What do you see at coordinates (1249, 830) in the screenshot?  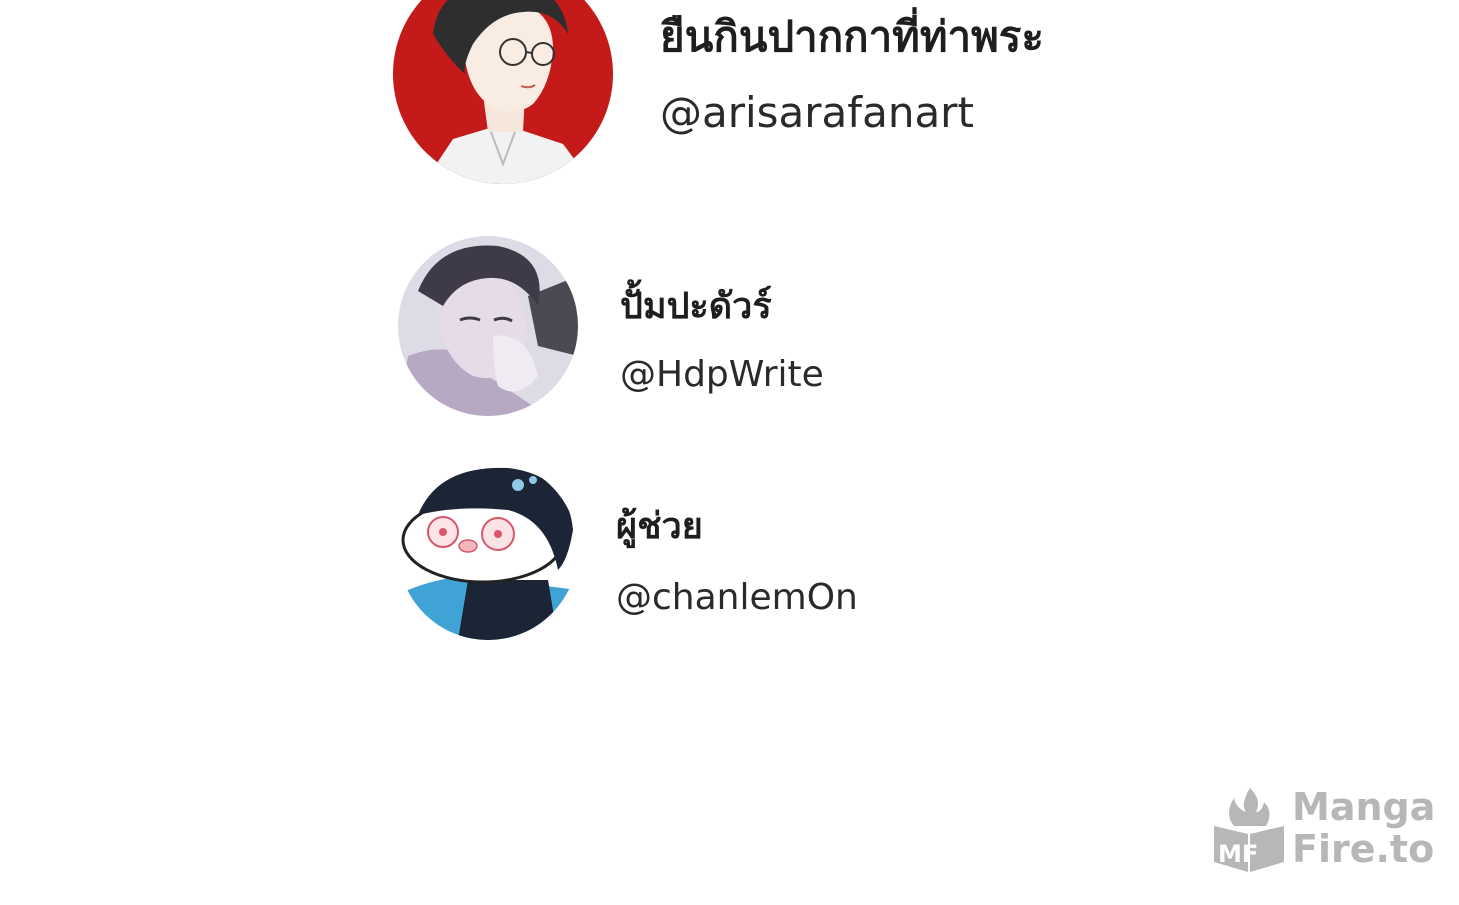 I see `flame-book-logo-icon: MF` at bounding box center [1249, 830].